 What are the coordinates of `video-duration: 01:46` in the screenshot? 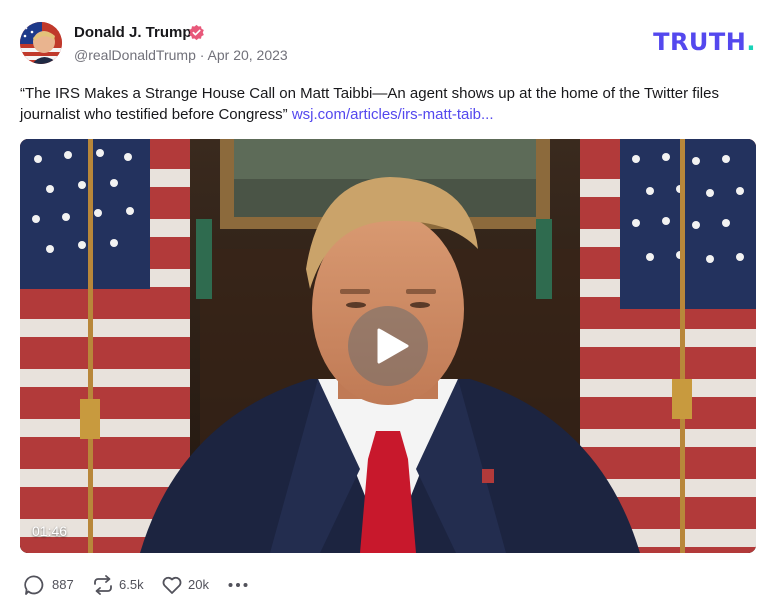 It's located at (50, 531).